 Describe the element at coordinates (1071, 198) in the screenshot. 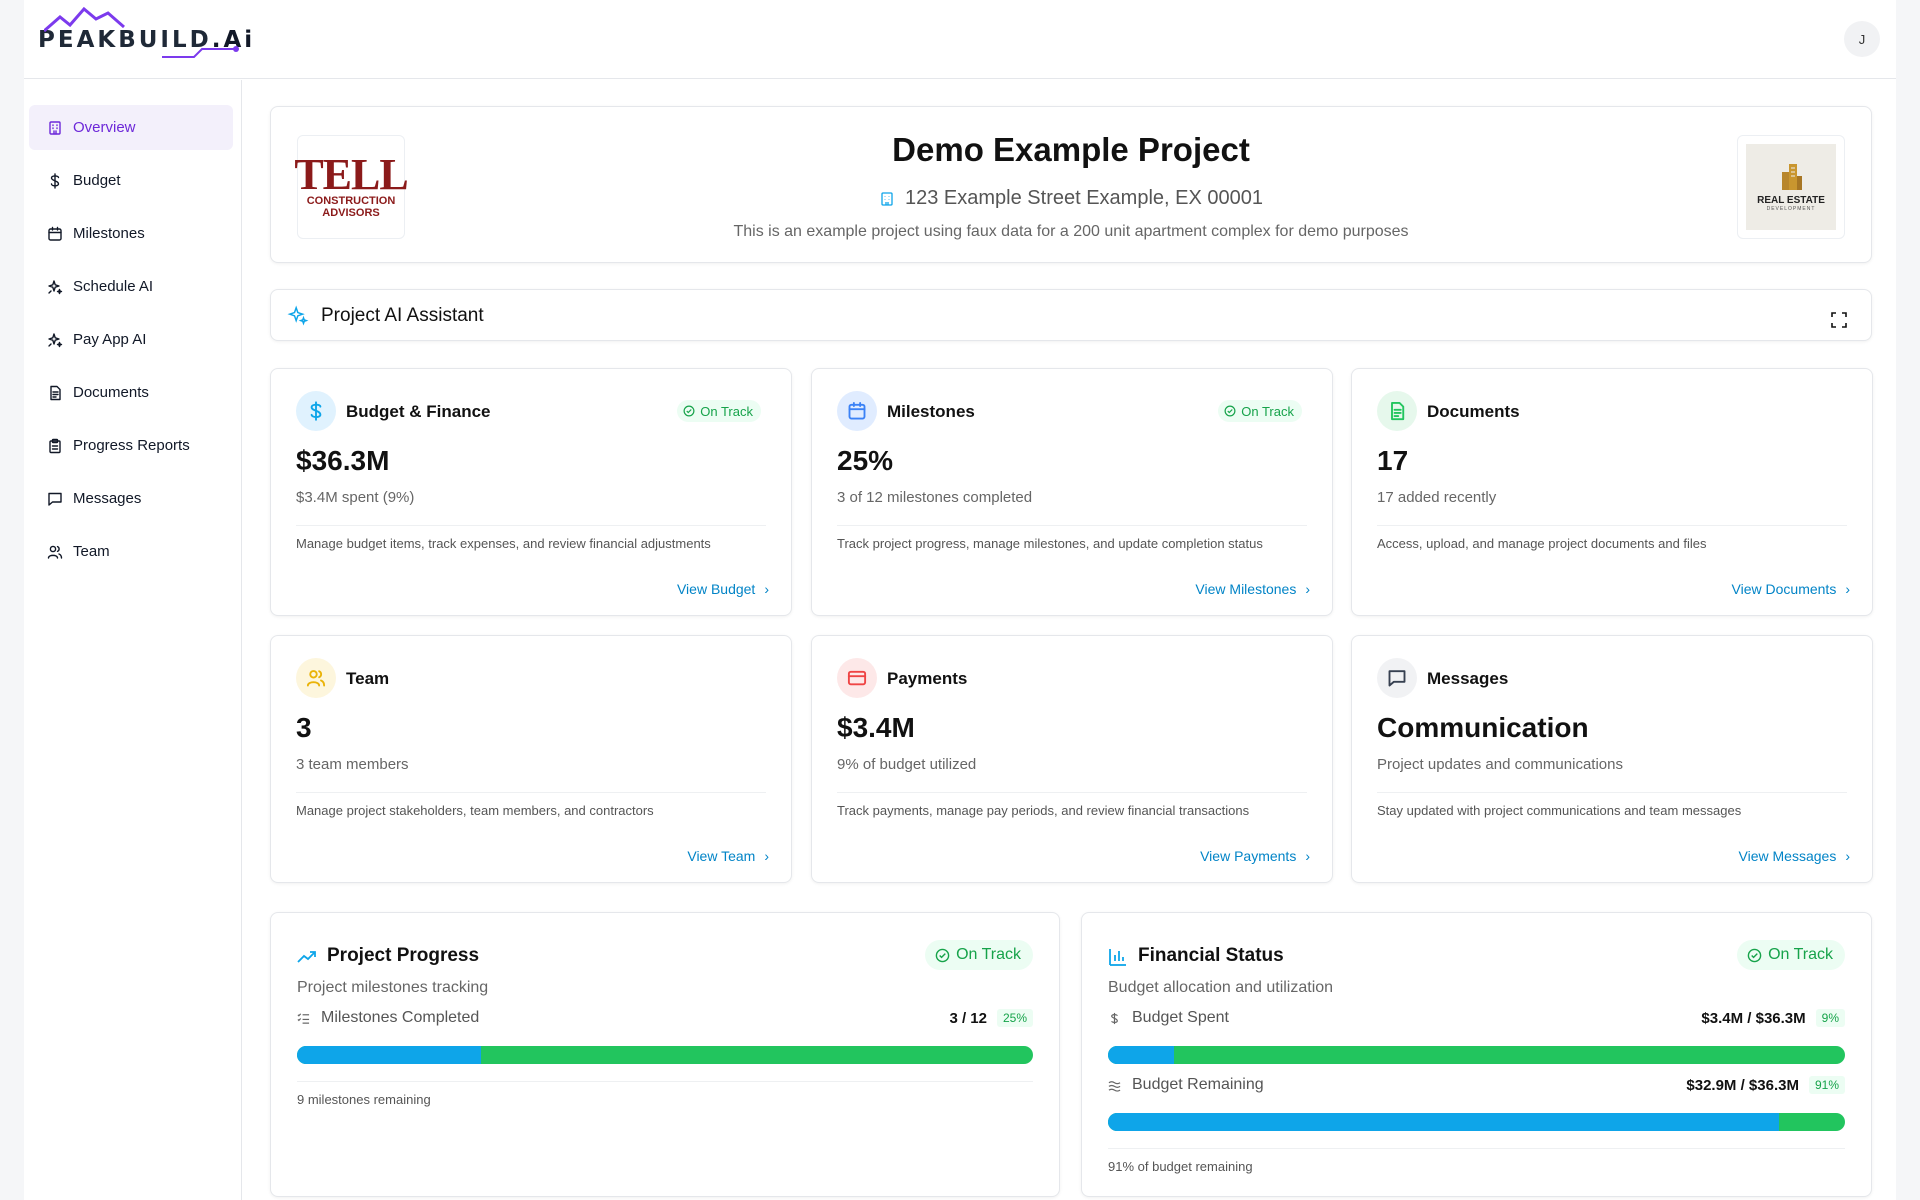

I see `project-address: 123 Example Street Example, EX 00001` at that location.